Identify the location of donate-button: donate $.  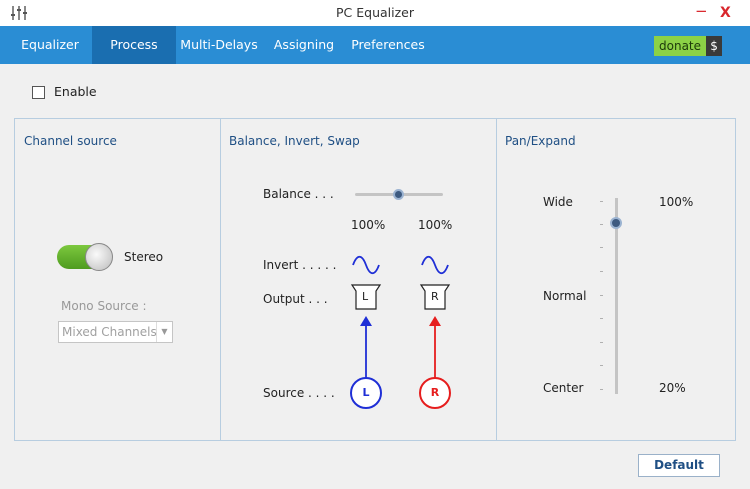
(688, 46).